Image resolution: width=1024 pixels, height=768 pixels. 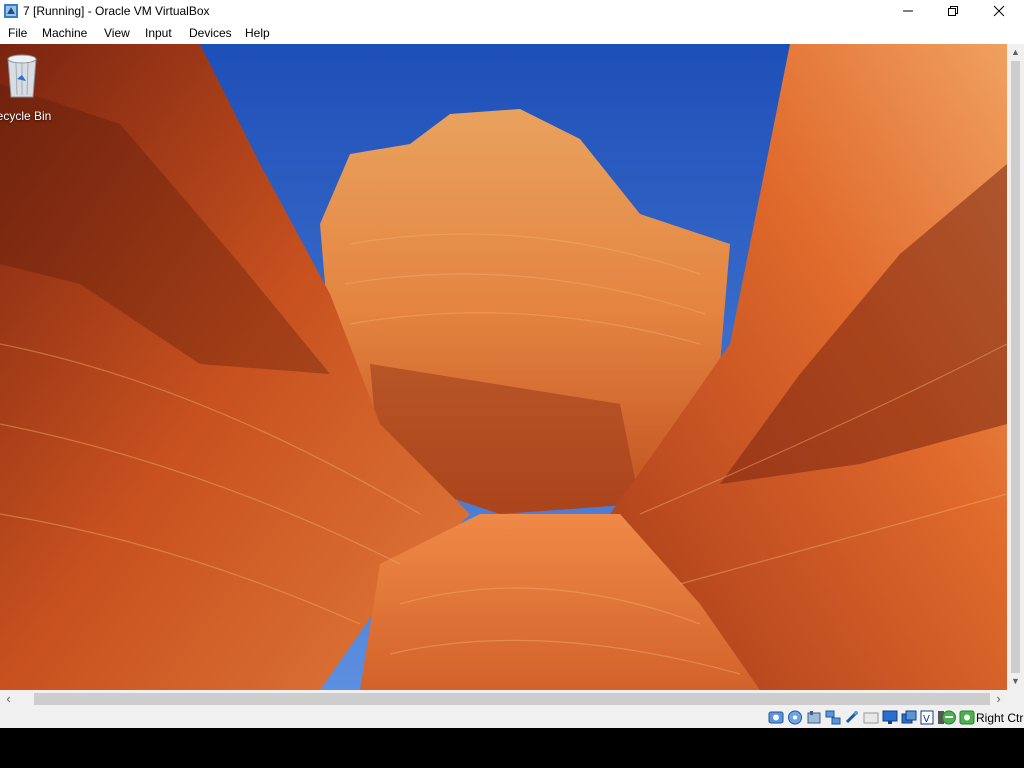 I want to click on virtualbox-icon, so click(x=11, y=11).